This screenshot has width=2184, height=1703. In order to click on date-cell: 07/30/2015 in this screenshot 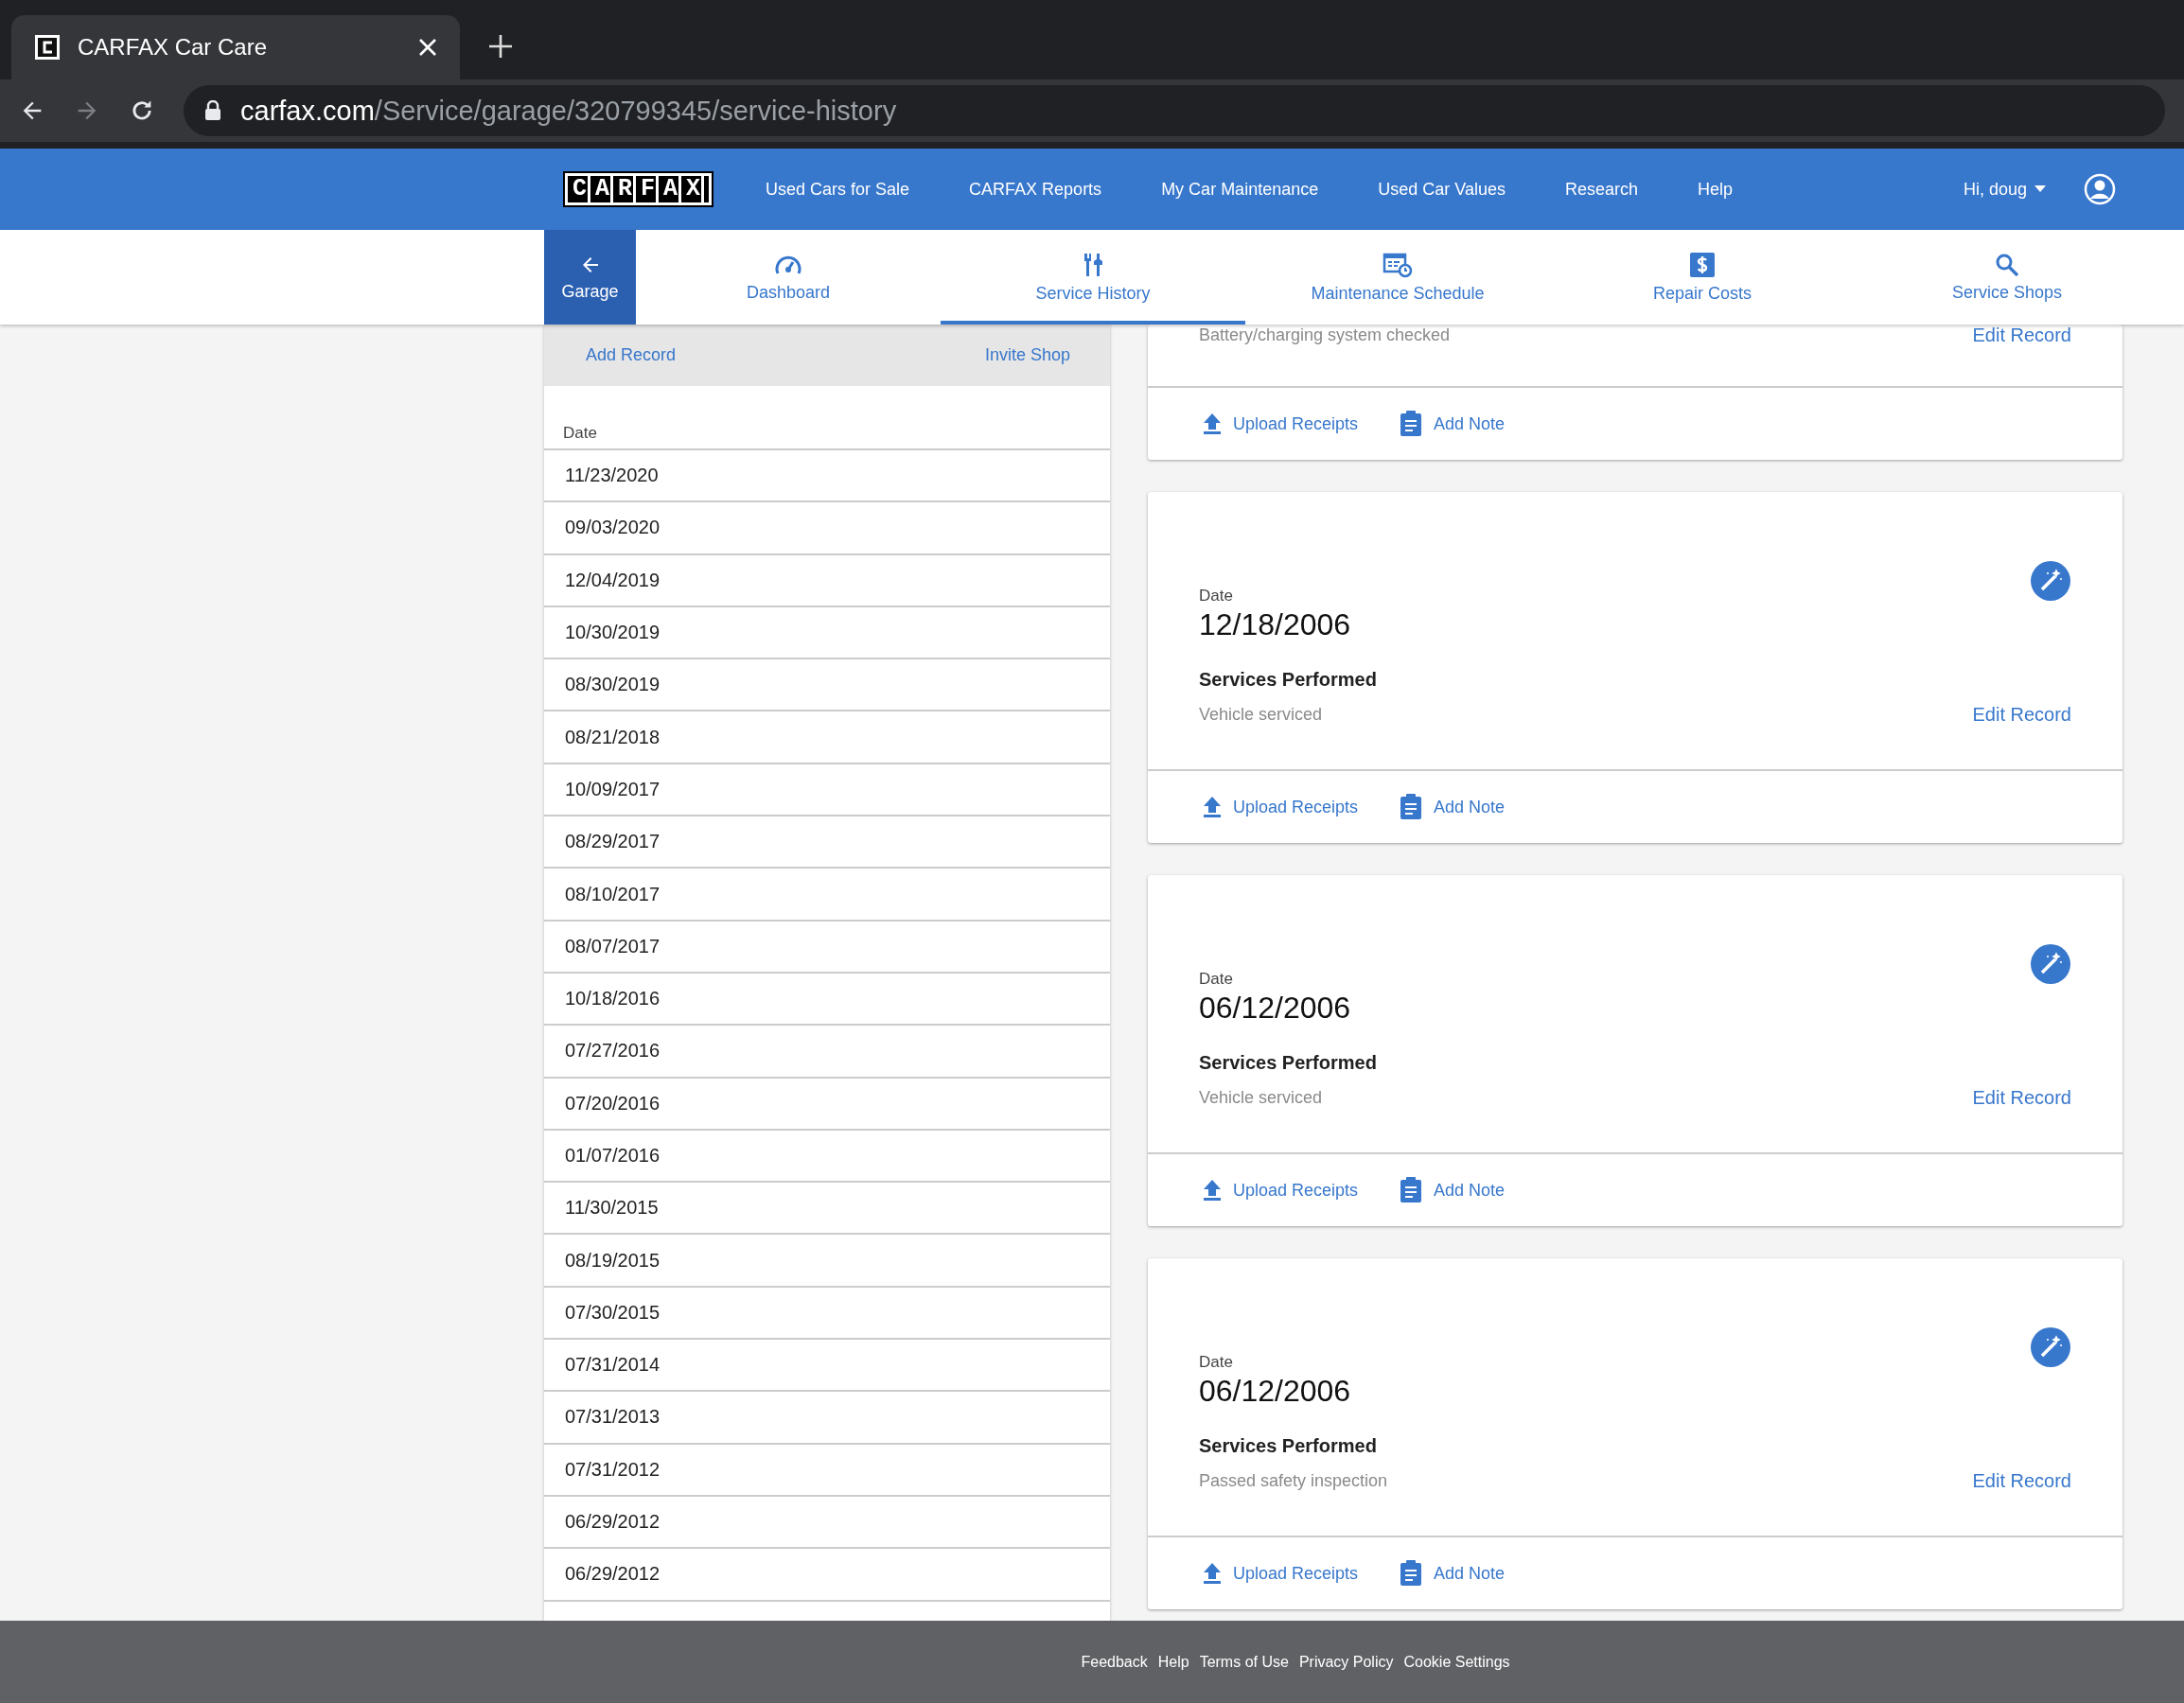, I will do `click(612, 1312)`.